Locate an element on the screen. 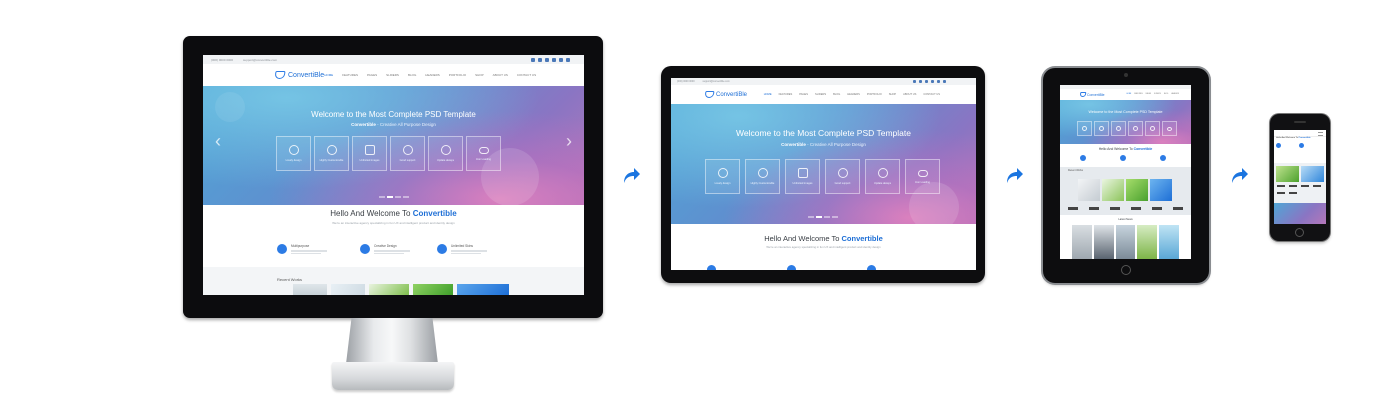 The width and height of the screenshot is (1394, 400). nav-item-sliders: SLIDERS is located at coordinates (392, 75).